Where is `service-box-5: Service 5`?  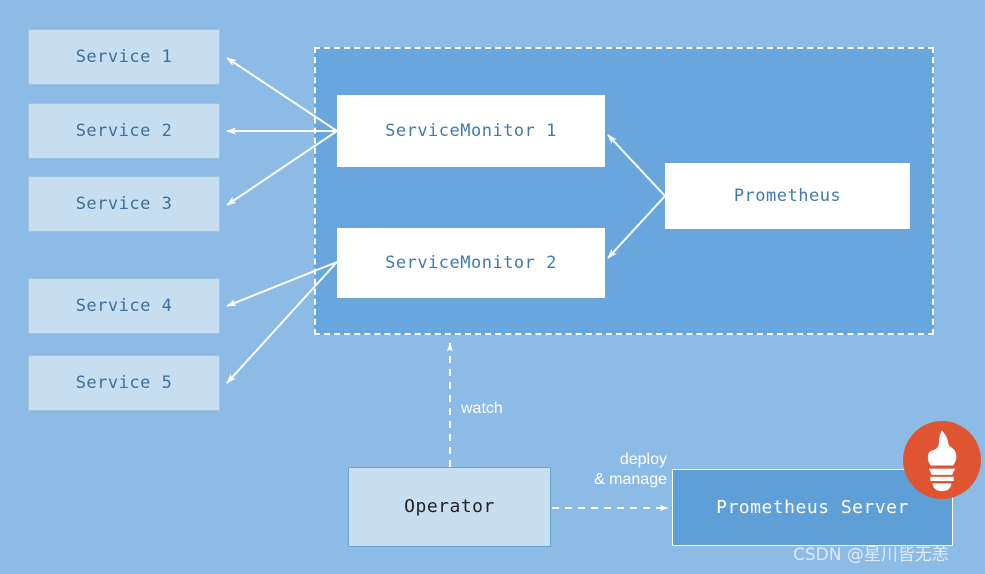 service-box-5: Service 5 is located at coordinates (124, 383).